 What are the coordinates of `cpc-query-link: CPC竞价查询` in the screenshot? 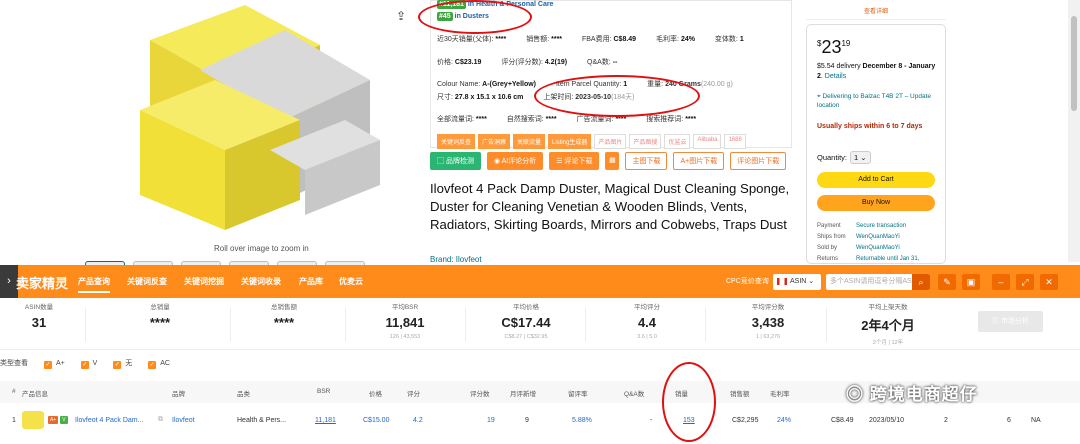 It's located at (747, 281).